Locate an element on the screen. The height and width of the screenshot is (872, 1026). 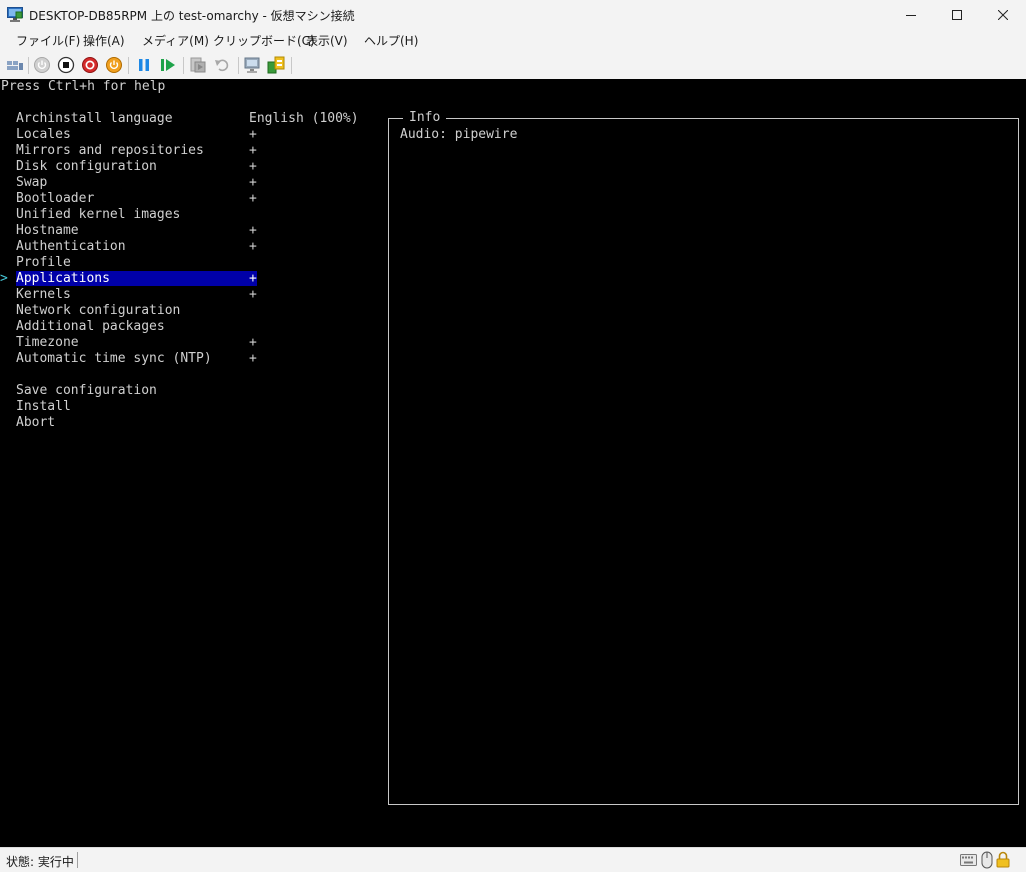
checkpoint-icon is located at coordinates (198, 65).